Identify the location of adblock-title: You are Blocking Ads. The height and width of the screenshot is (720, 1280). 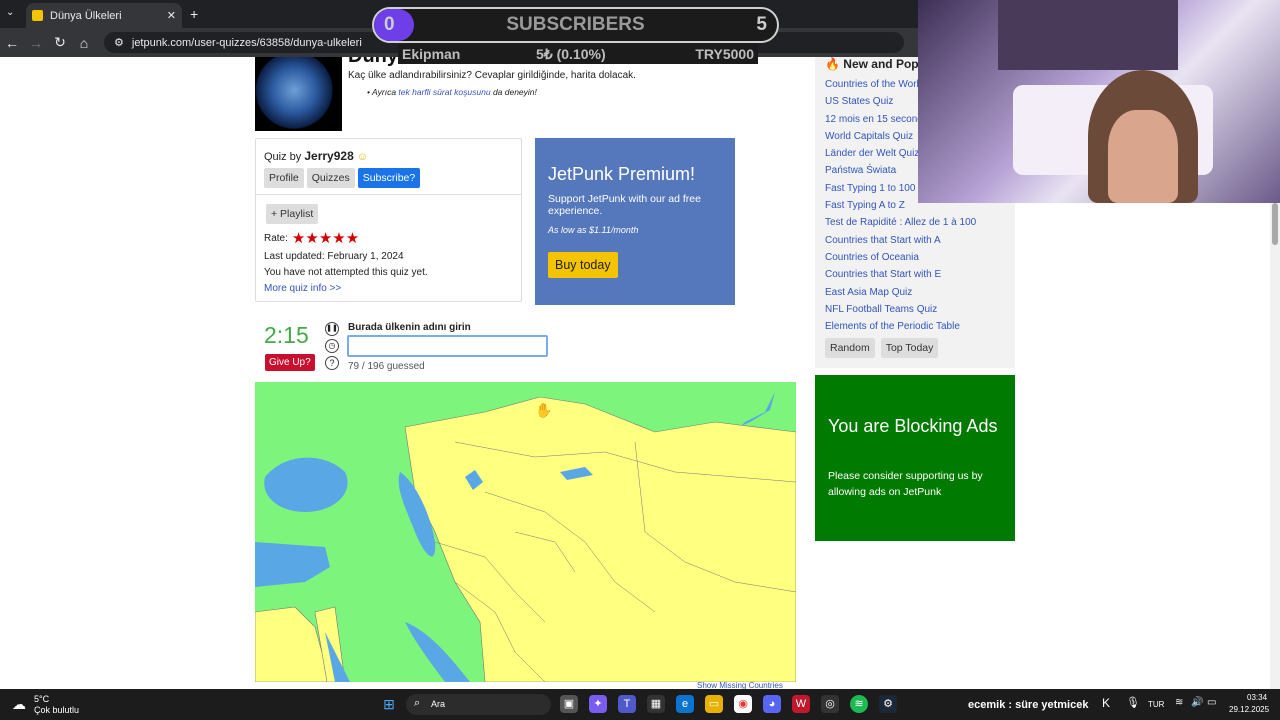
(913, 426).